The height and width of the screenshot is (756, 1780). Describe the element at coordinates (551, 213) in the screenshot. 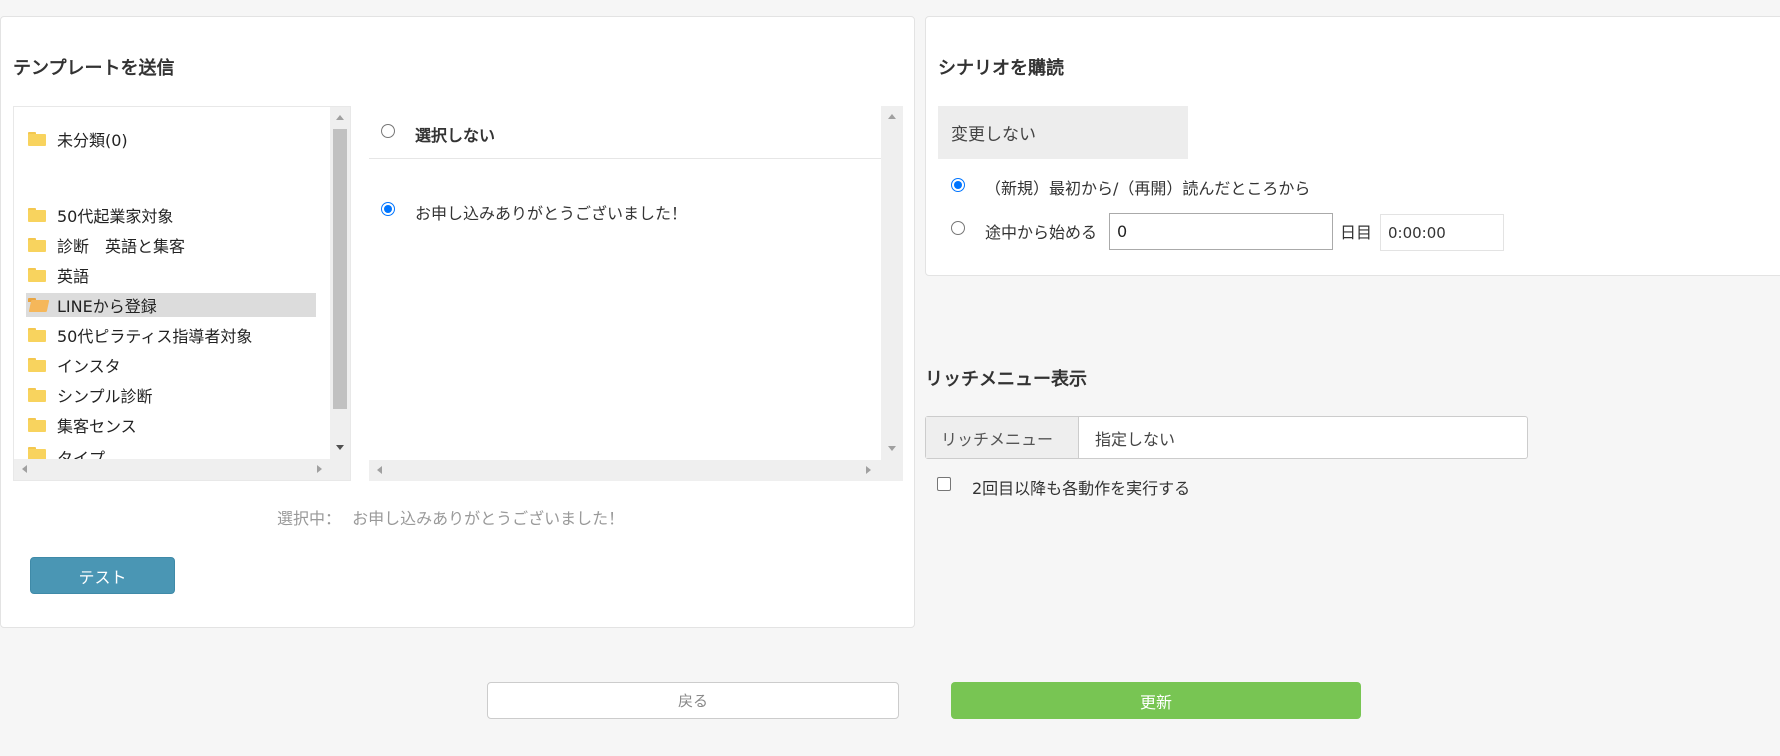

I see `template-option-label: お申し込みありがとうございました！` at that location.